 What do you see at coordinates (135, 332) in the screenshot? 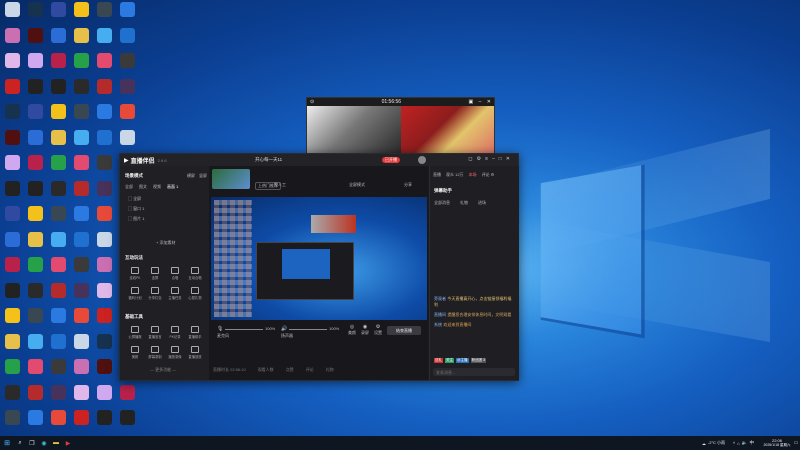
I see `feature-button: 公屏播报` at bounding box center [135, 332].